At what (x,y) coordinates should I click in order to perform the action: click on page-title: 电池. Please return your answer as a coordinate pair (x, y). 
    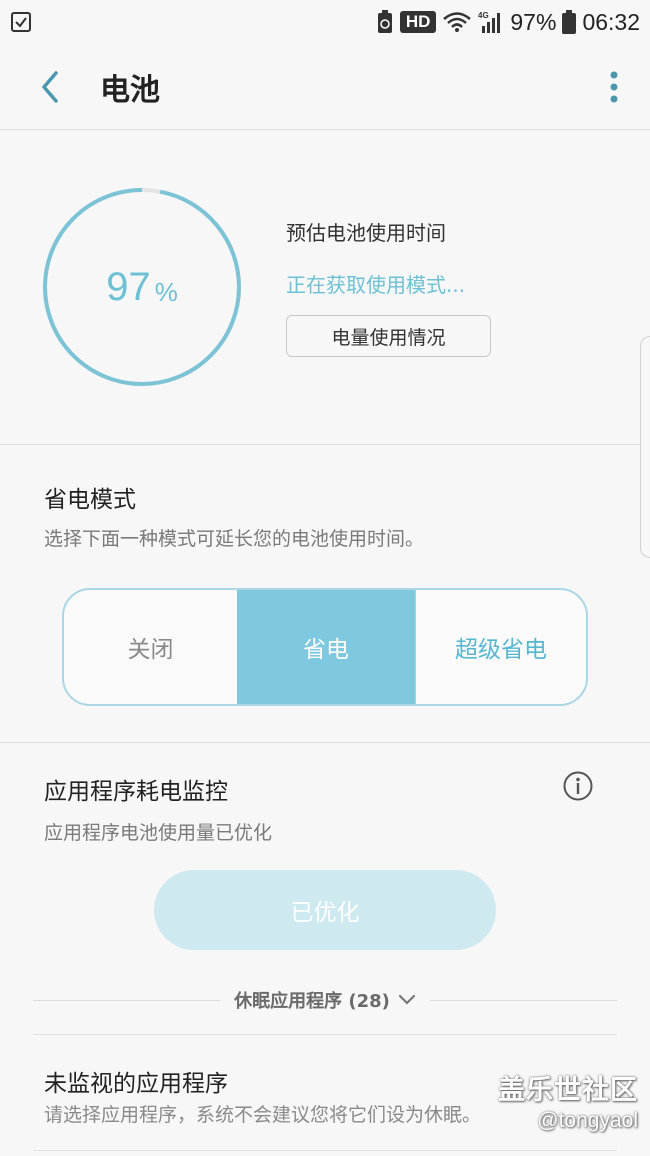
    Looking at the image, I should click on (130, 90).